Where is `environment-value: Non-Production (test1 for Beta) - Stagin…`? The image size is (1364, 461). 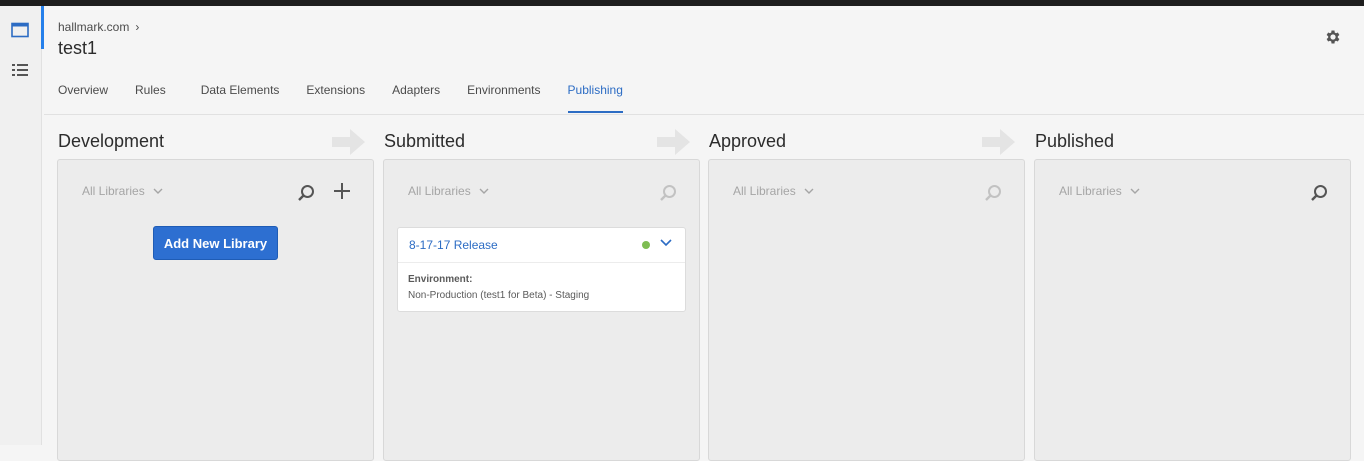
environment-value: Non-Production (test1 for Beta) - Stagin… is located at coordinates (499, 295).